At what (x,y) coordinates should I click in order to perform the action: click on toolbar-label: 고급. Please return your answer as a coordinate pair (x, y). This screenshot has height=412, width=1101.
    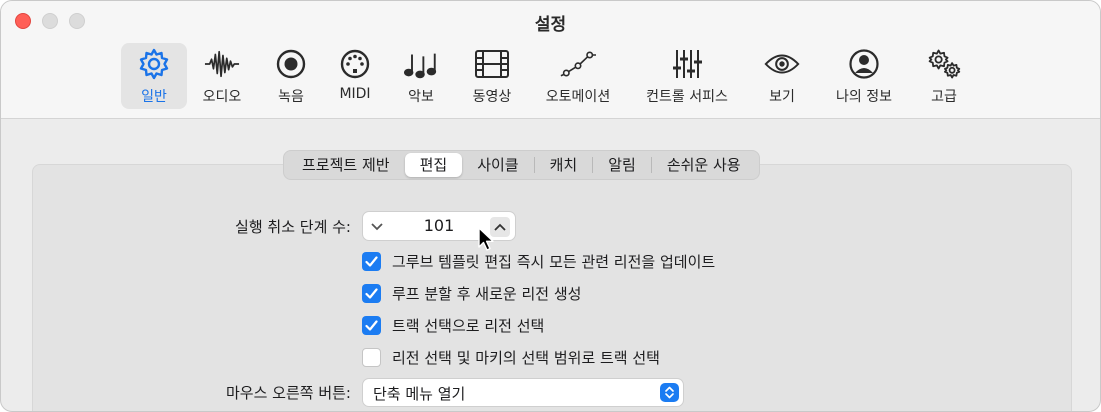
    Looking at the image, I should click on (944, 97).